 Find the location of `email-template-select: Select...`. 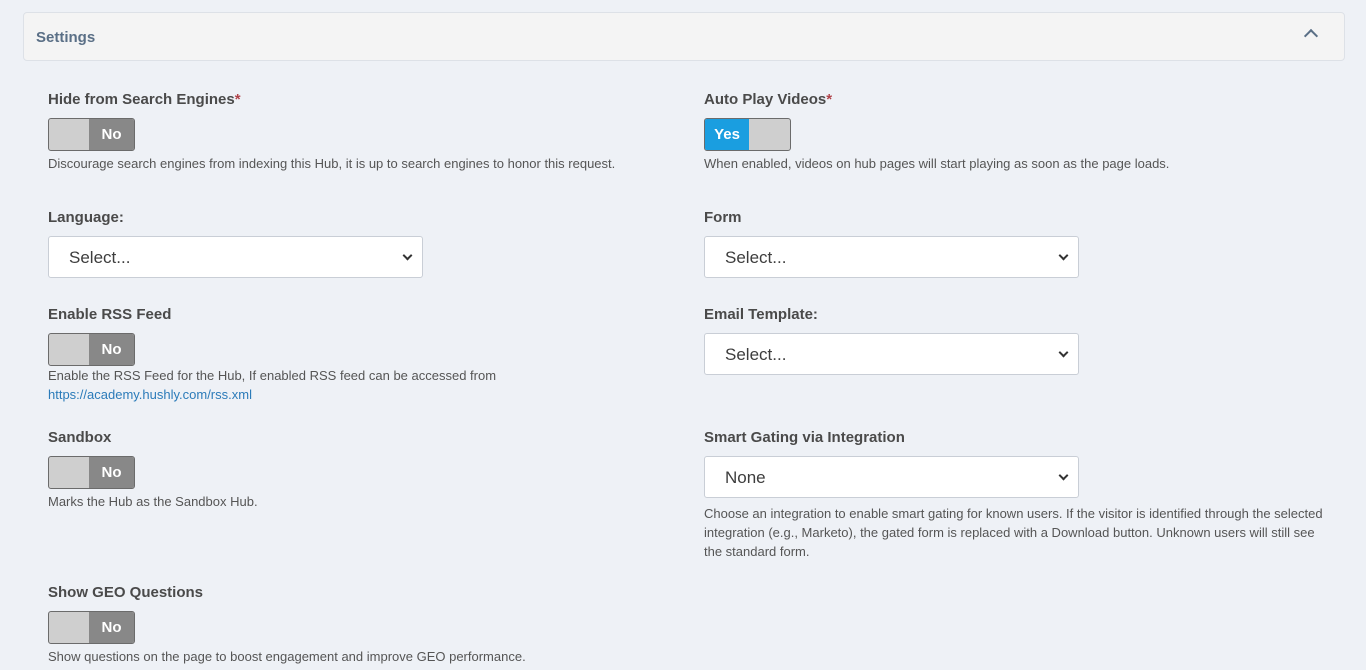

email-template-select: Select... is located at coordinates (891, 354).